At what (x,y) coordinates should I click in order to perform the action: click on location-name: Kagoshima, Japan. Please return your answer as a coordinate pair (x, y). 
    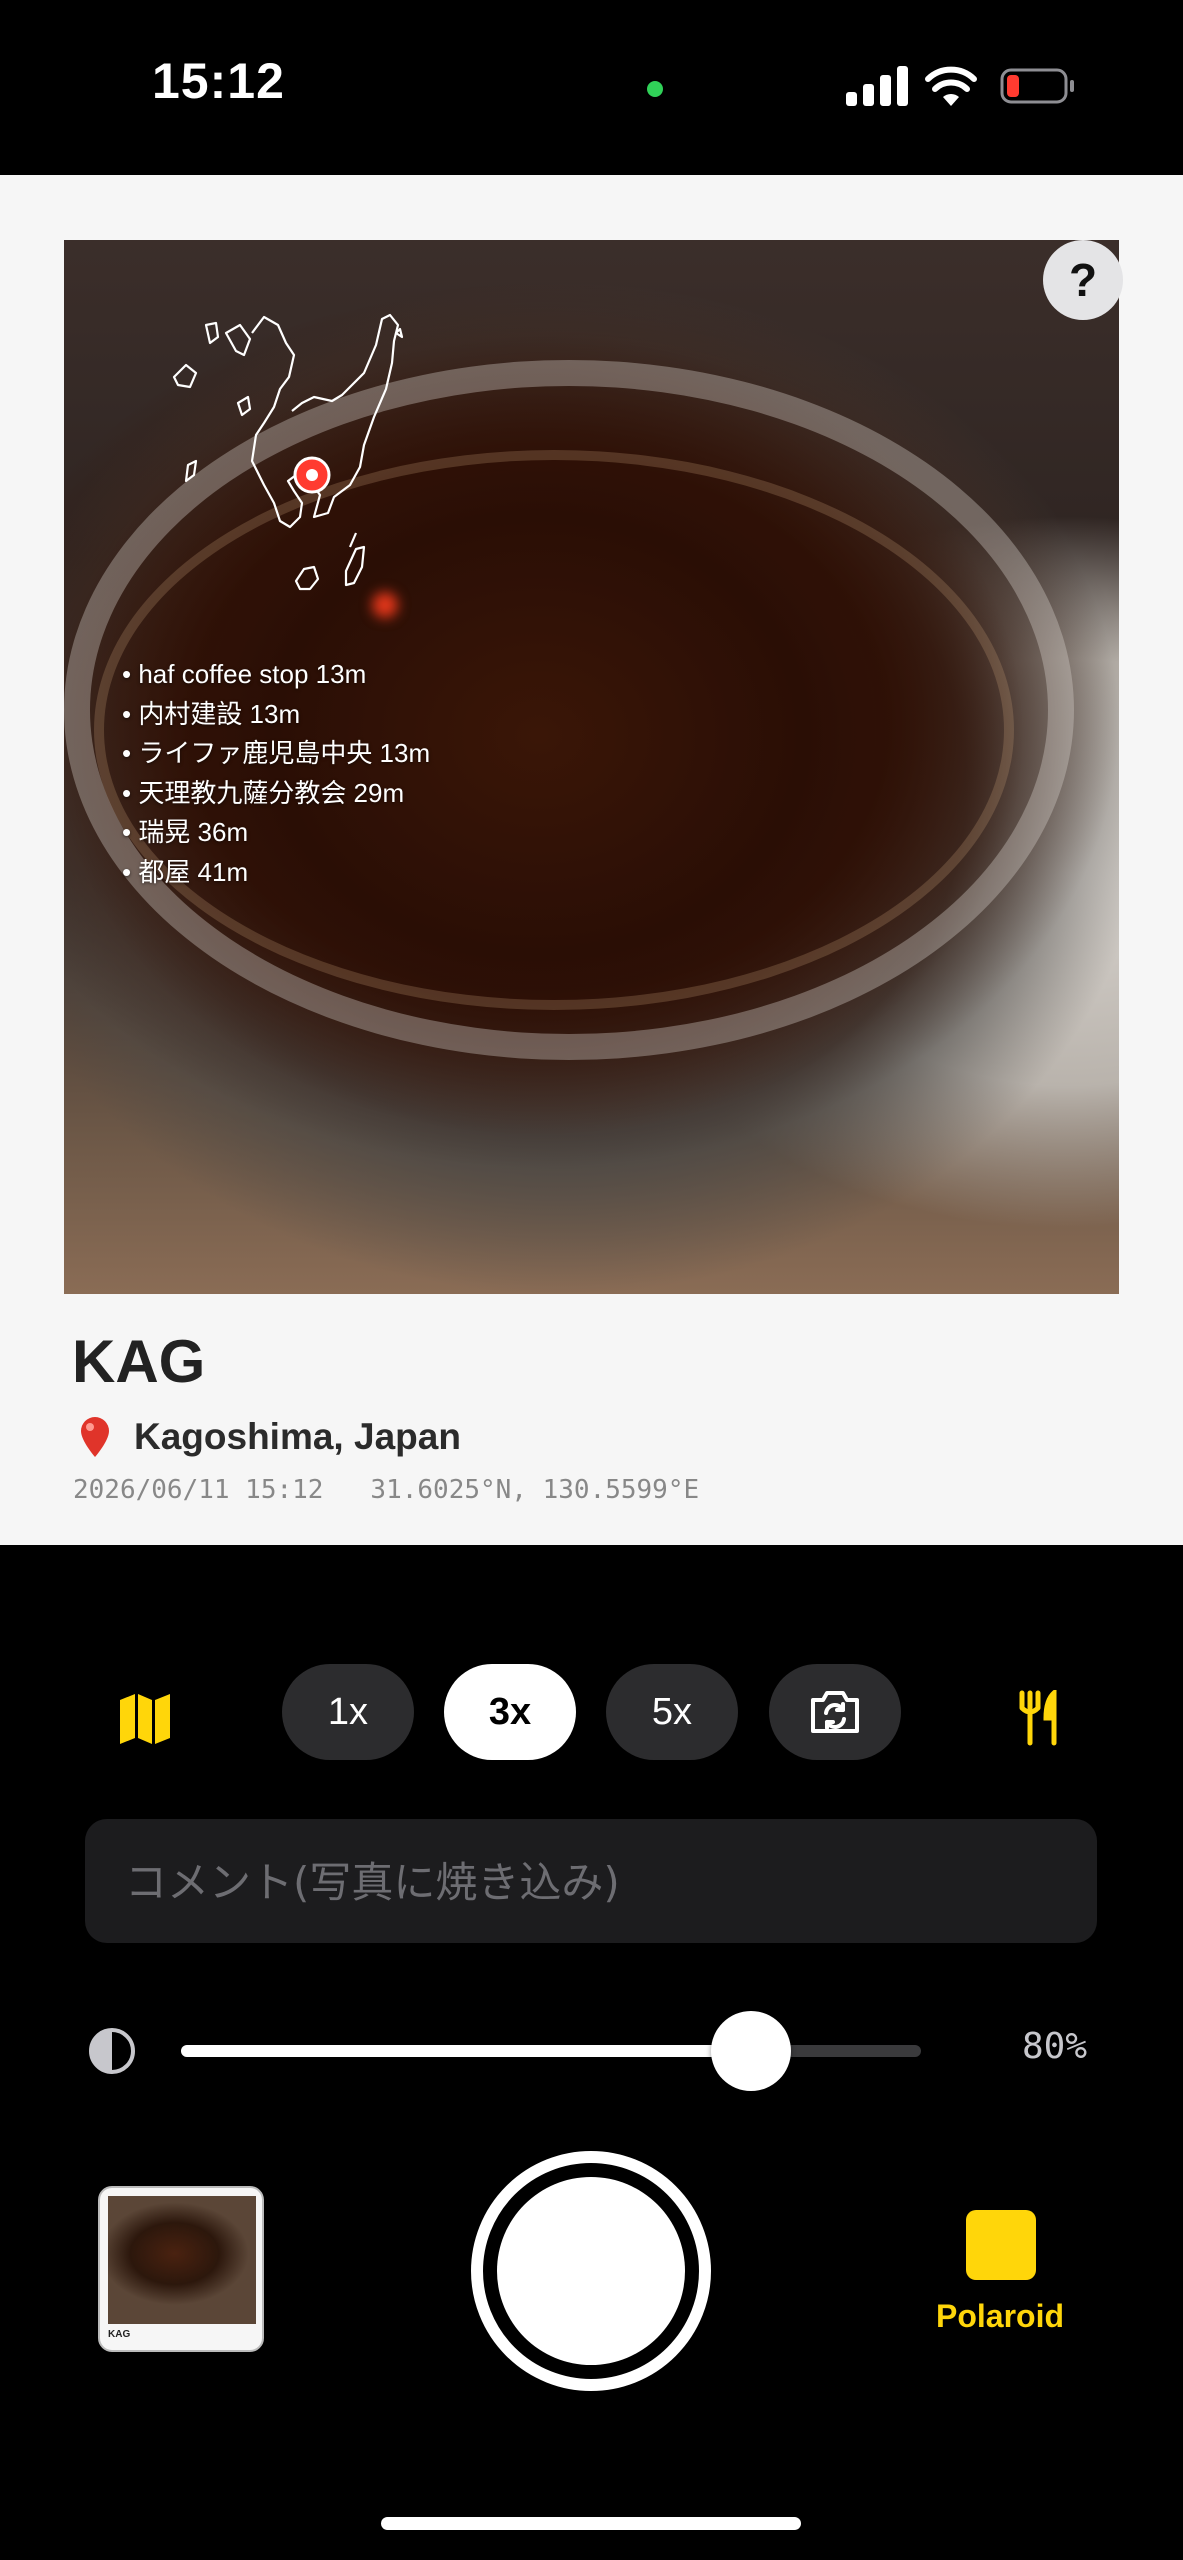
    Looking at the image, I should click on (297, 1436).